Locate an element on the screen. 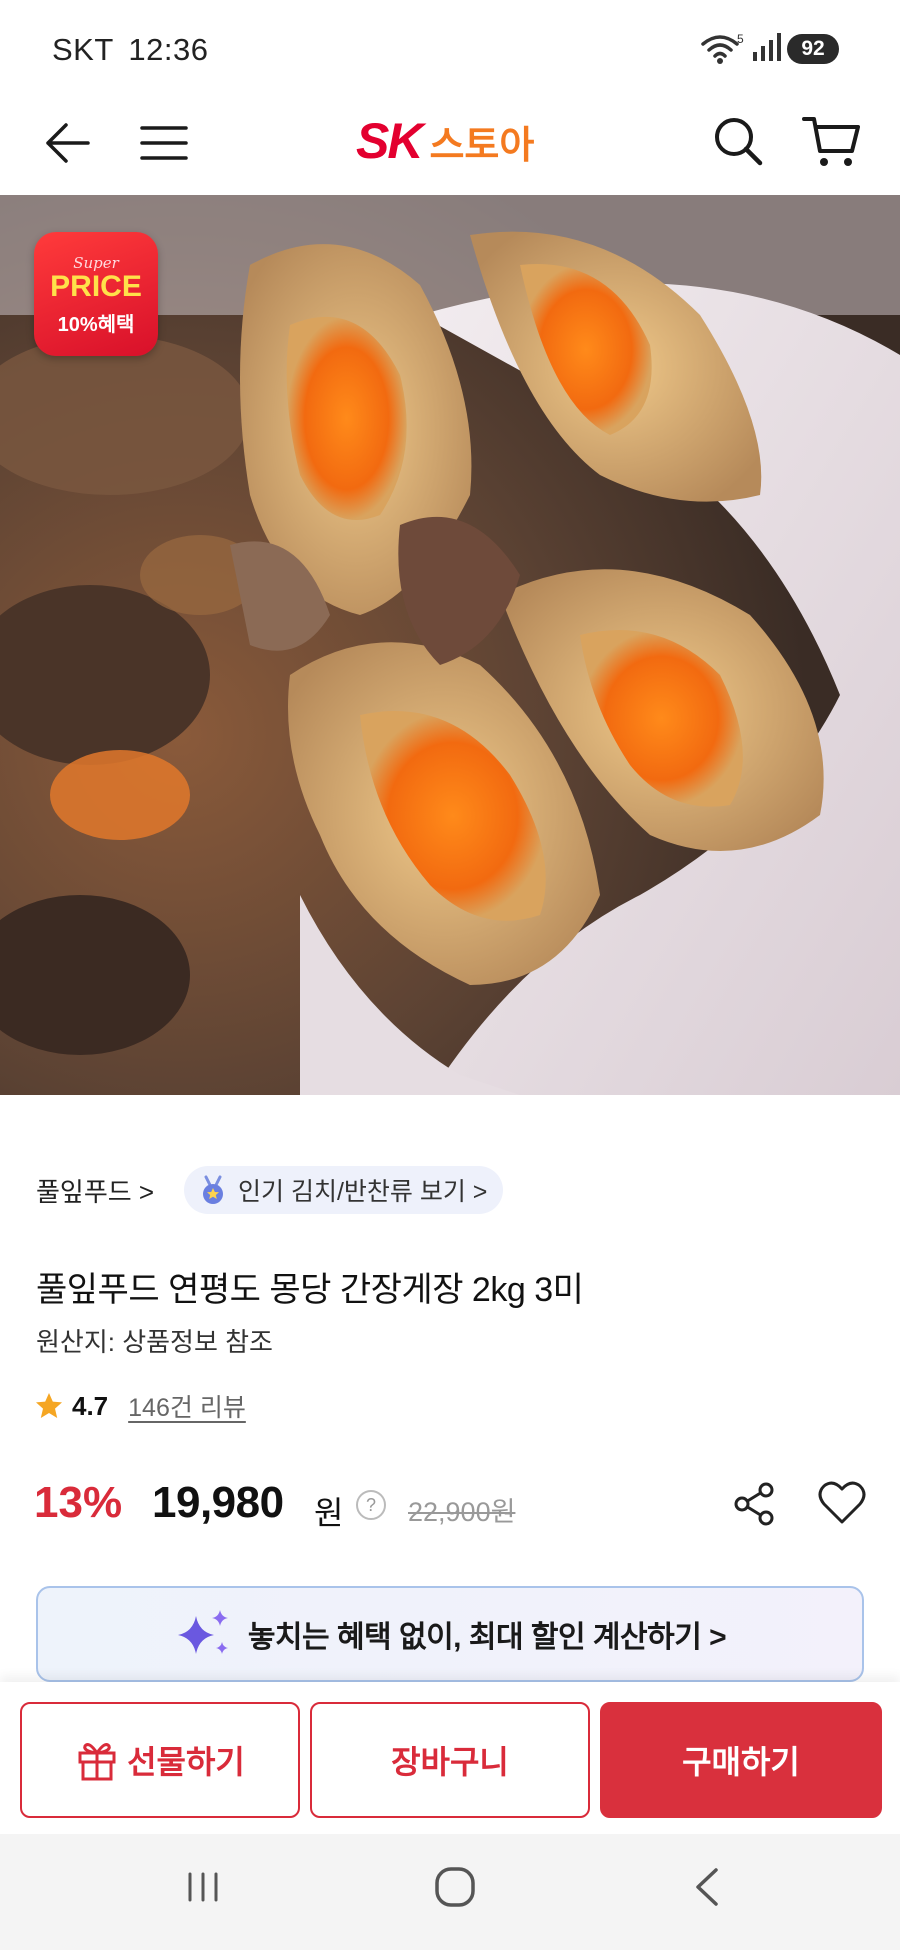  max-discount-banner: 놓치는 혜택 없이, 최대 할인 계산하기 > is located at coordinates (450, 1634).